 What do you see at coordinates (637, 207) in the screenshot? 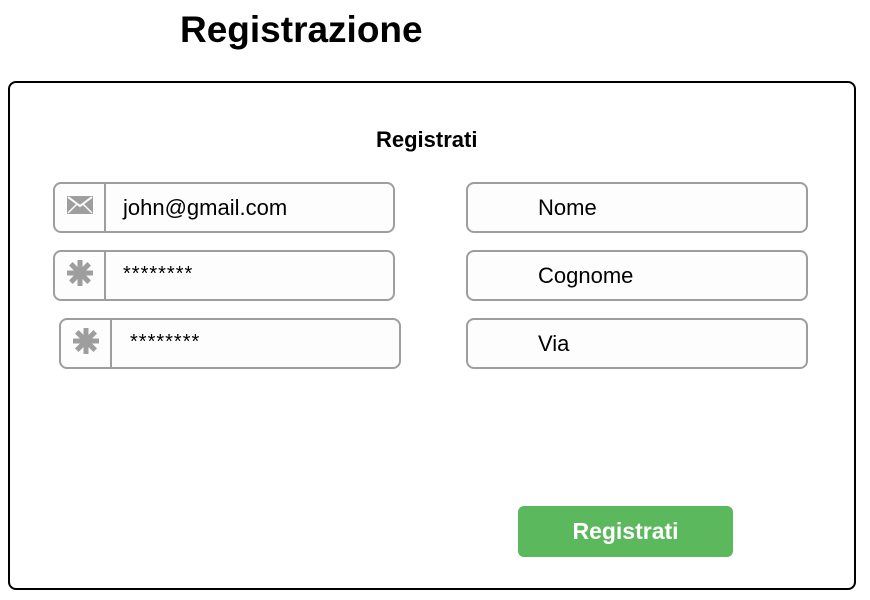
I see `nome-field: Nome` at bounding box center [637, 207].